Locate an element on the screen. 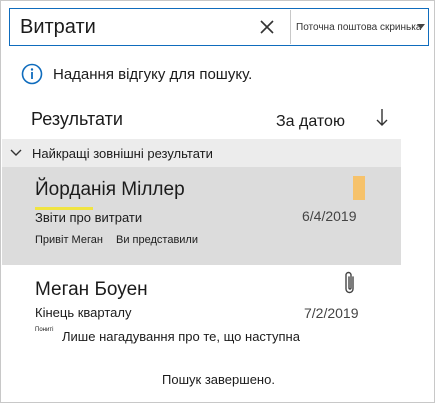 The width and height of the screenshot is (435, 403). paperclip-icon is located at coordinates (349, 282).